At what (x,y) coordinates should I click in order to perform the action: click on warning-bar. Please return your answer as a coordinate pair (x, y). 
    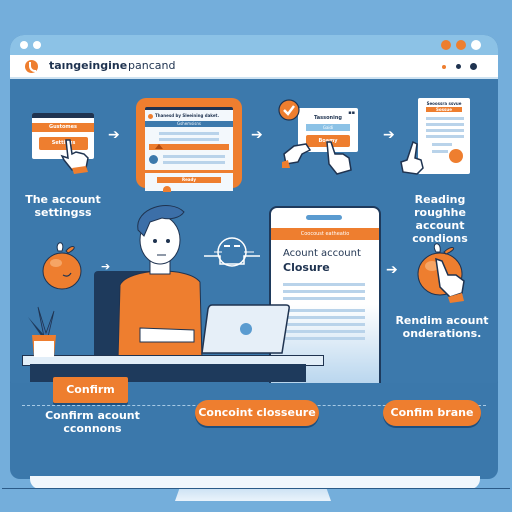
    Looking at the image, I should click on (189, 147).